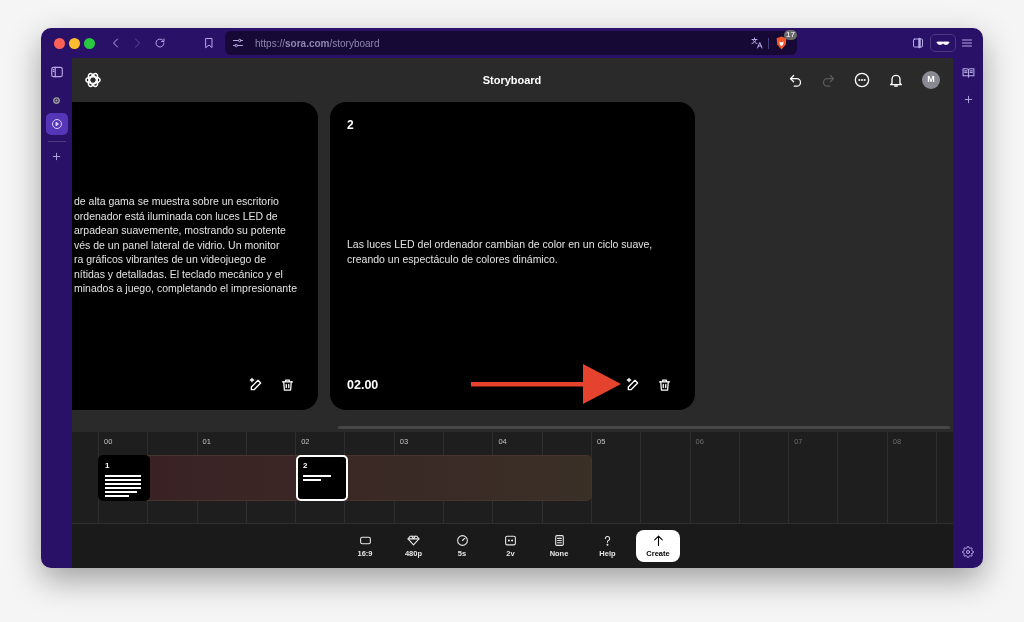 The height and width of the screenshot is (622, 1024). I want to click on zoom-window-button, so click(89, 43).